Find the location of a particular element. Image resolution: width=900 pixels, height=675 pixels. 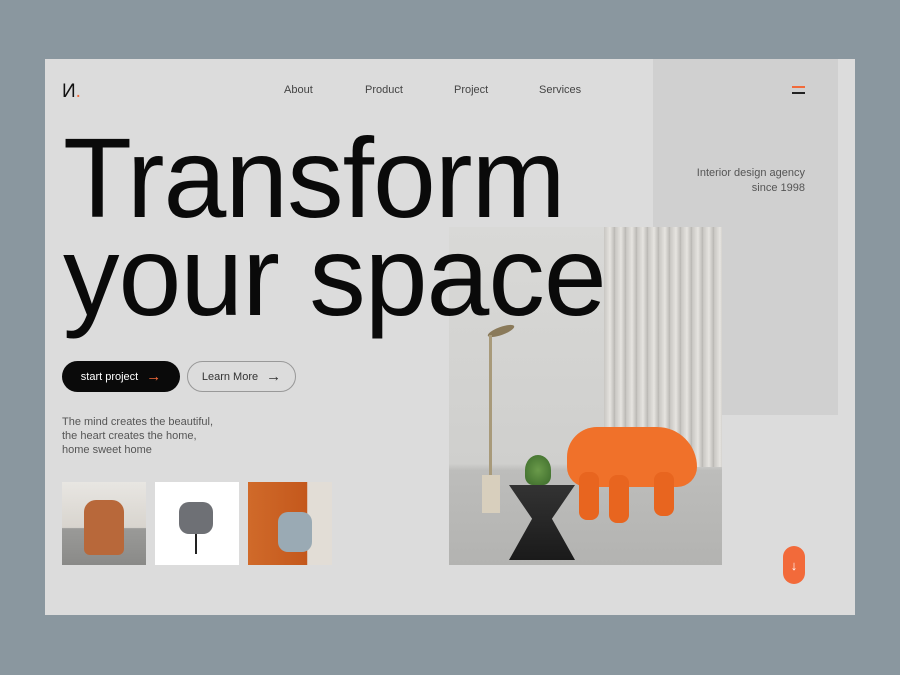

headline-line-2: your space is located at coordinates (335, 276).